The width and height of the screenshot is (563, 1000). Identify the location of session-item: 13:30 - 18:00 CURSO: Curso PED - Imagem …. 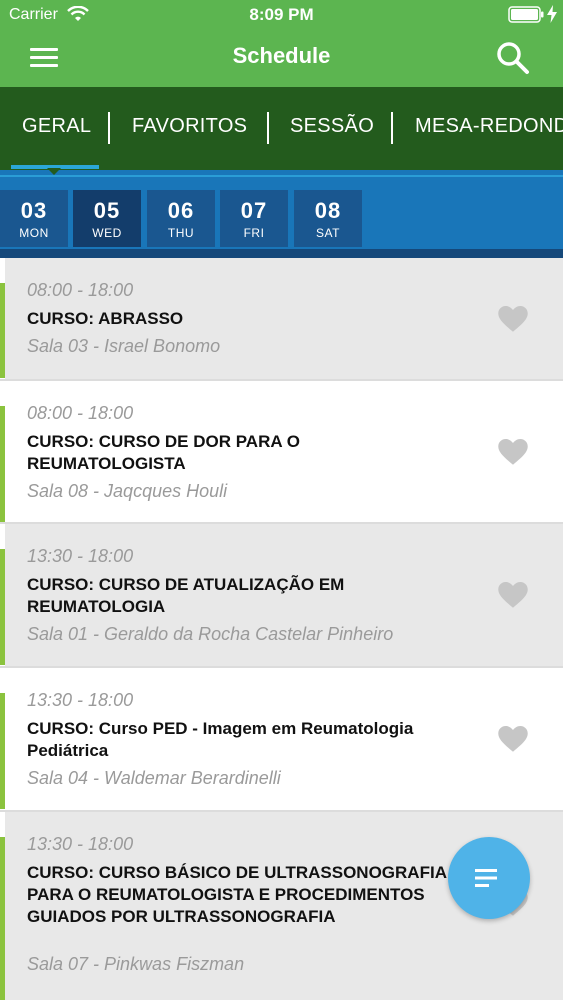
(281, 739).